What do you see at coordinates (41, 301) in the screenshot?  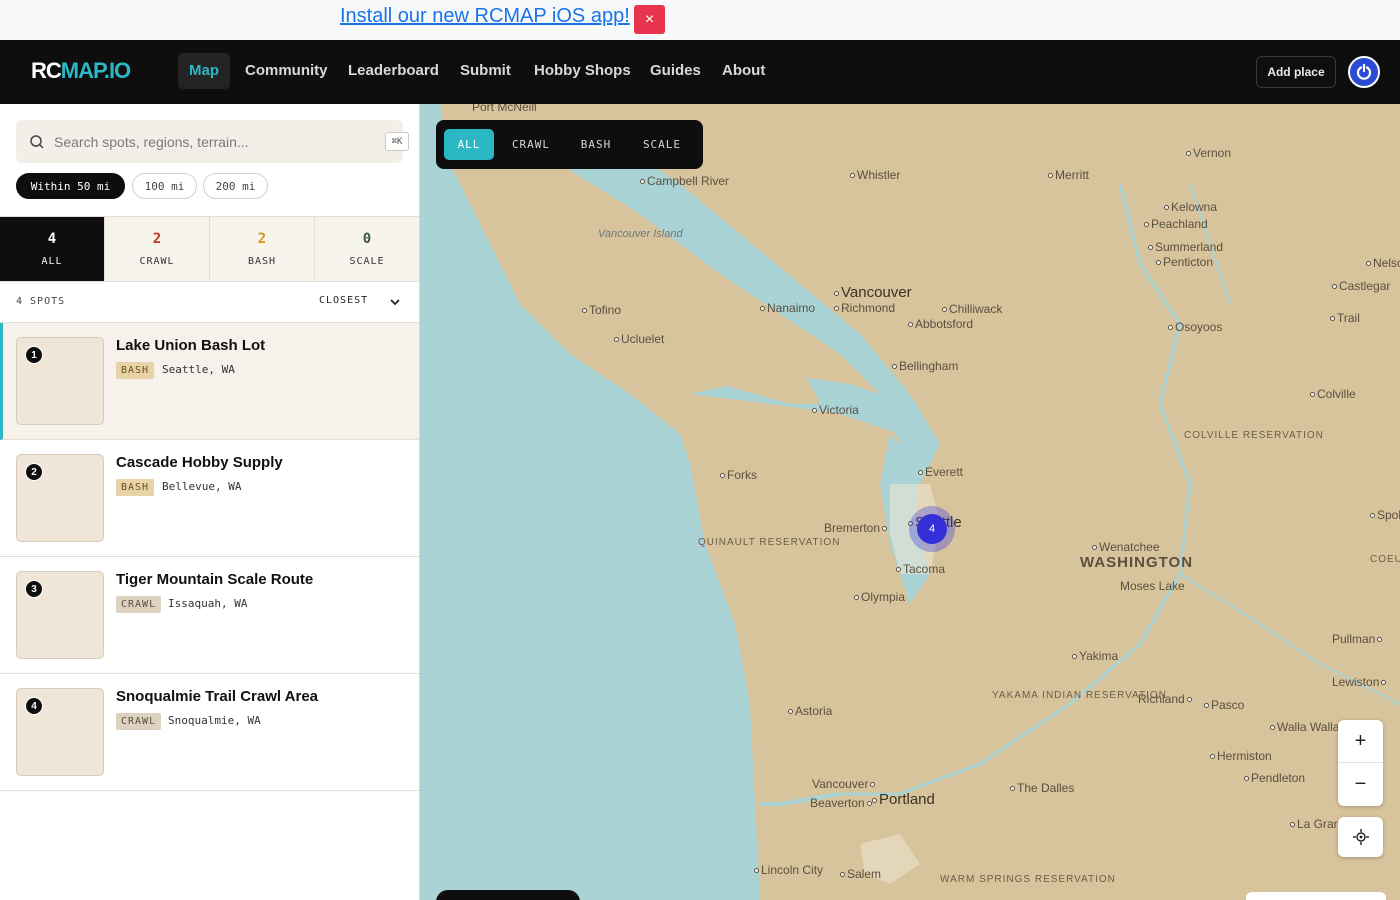 I see `spots-count: 4 SPOTS` at bounding box center [41, 301].